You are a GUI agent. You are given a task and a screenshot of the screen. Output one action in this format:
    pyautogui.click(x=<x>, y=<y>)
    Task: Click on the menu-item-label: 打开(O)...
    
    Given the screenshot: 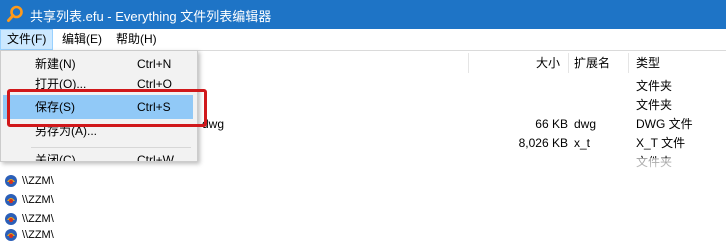 What is the action you would take?
    pyautogui.click(x=61, y=83)
    